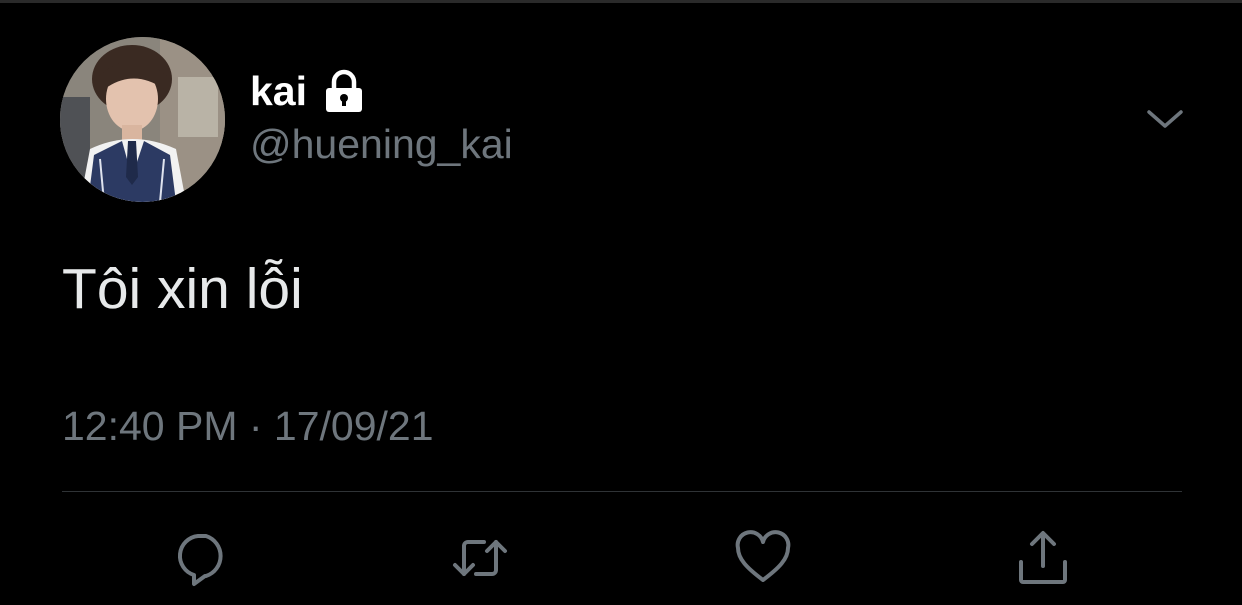 The width and height of the screenshot is (1242, 605). Describe the element at coordinates (344, 91) in the screenshot. I see `lock-icon` at that location.